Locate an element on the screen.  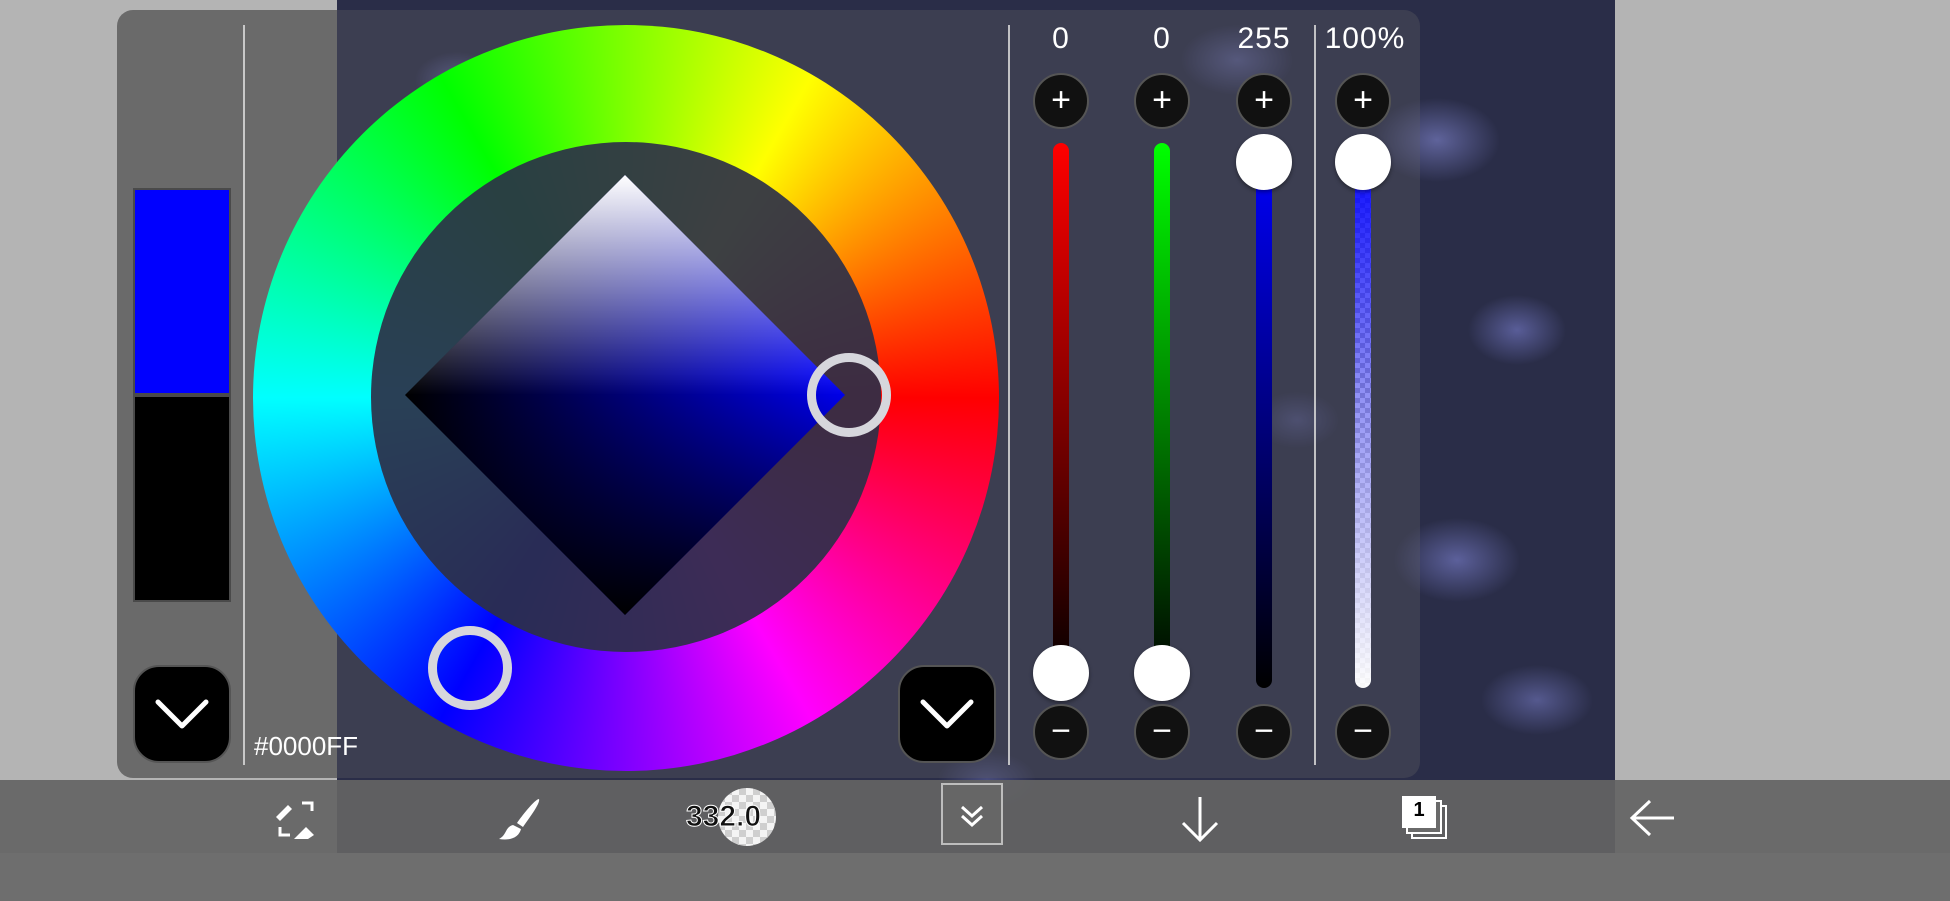
red-value: 0 is located at coordinates (1061, 38).